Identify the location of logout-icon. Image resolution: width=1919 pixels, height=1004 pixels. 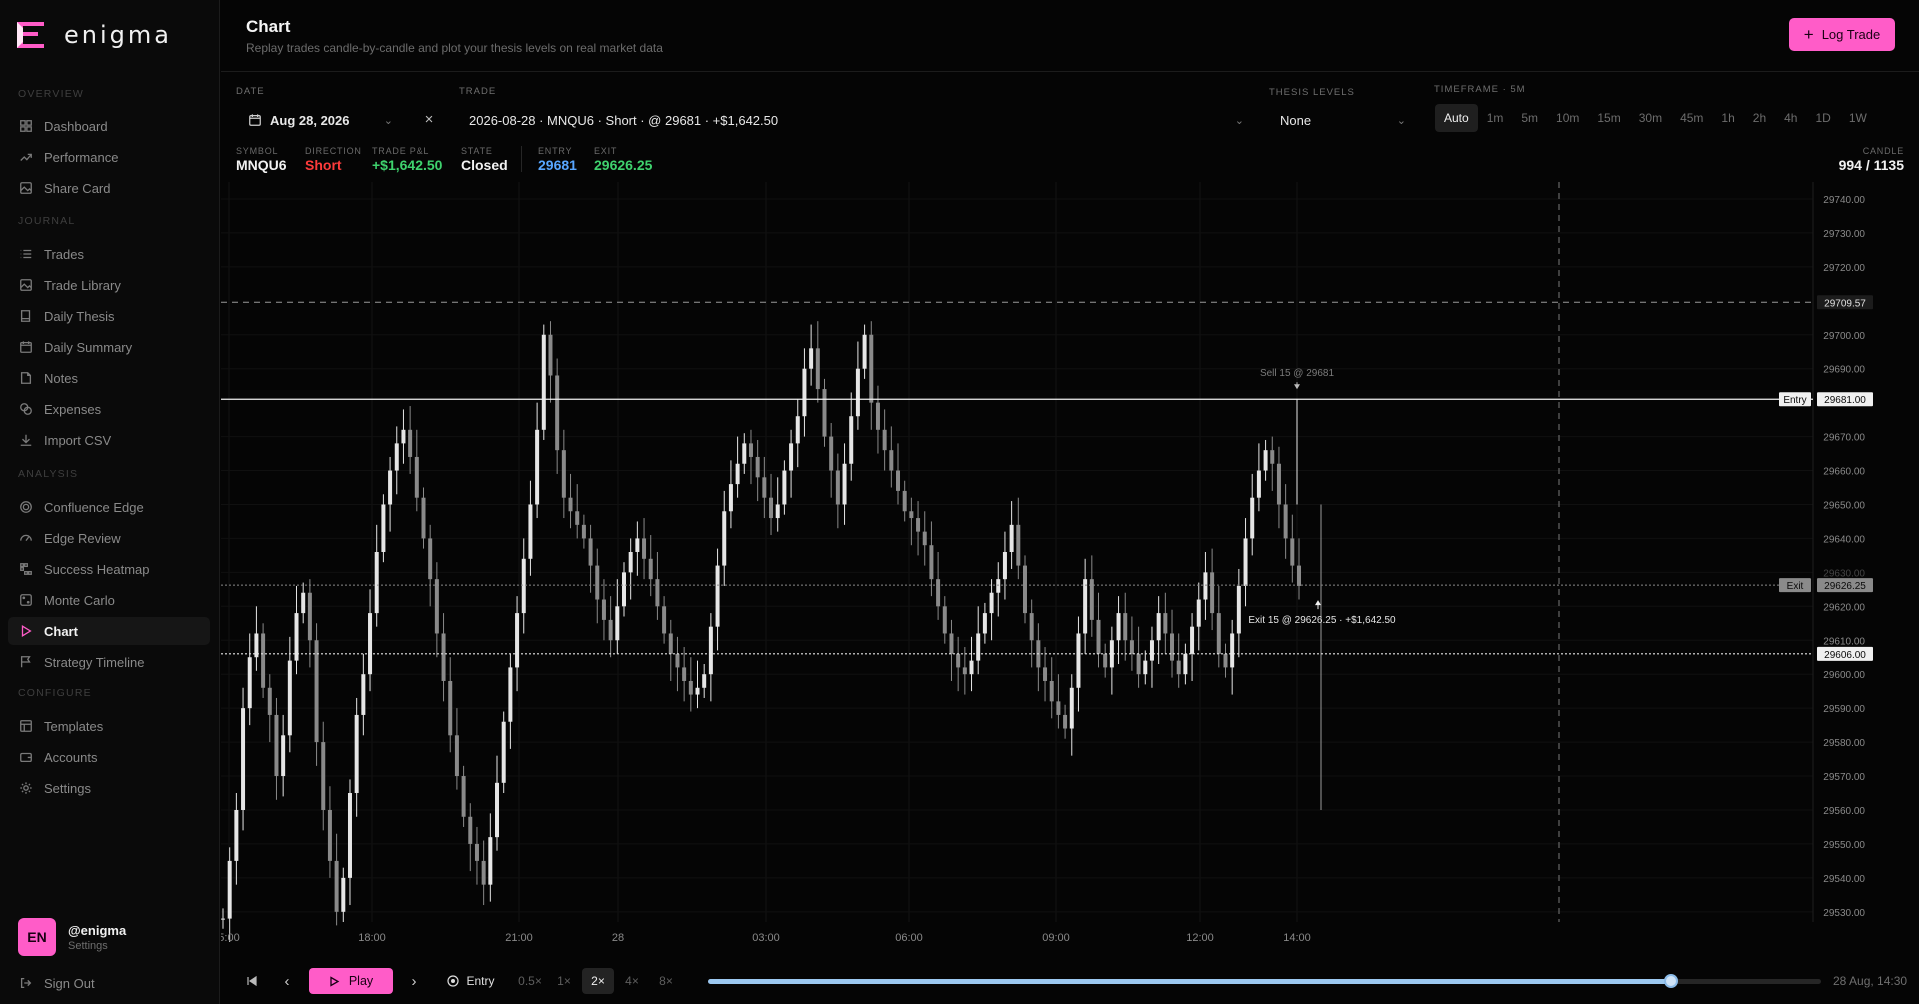
(25, 983).